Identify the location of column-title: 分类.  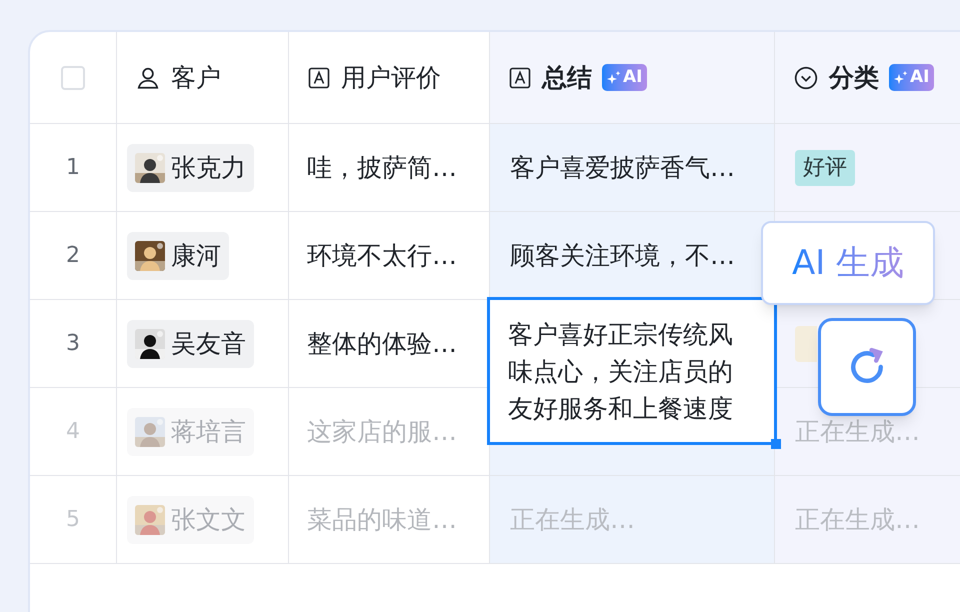
(854, 78).